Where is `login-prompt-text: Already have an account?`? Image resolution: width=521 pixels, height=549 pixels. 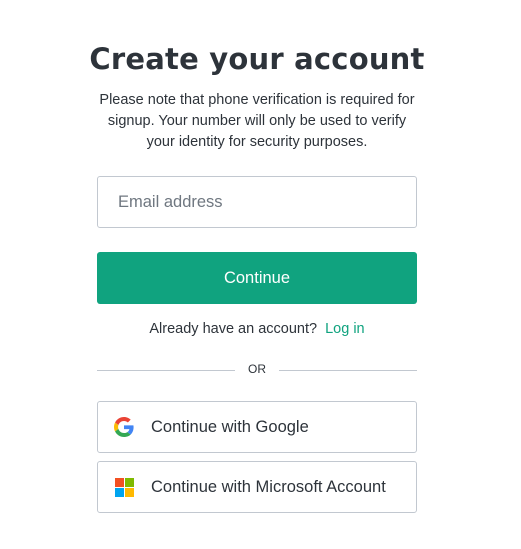
login-prompt-text: Already have an account? is located at coordinates (233, 329).